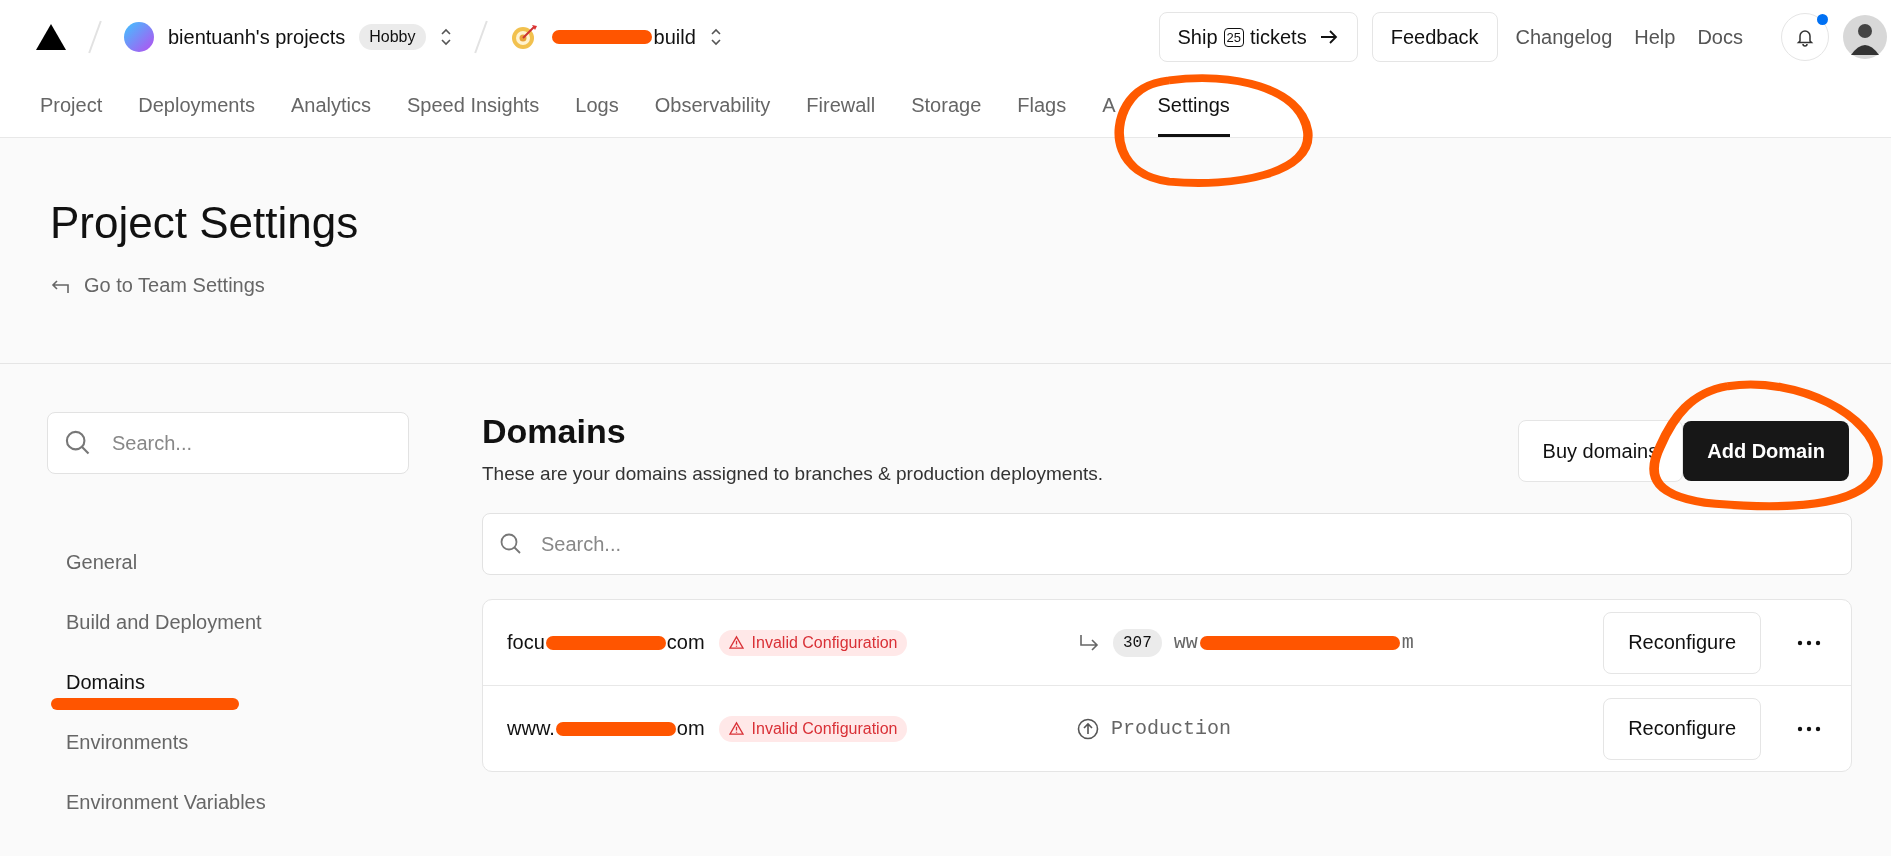 The height and width of the screenshot is (856, 1891). I want to click on nav-link: Changelog, so click(1564, 37).